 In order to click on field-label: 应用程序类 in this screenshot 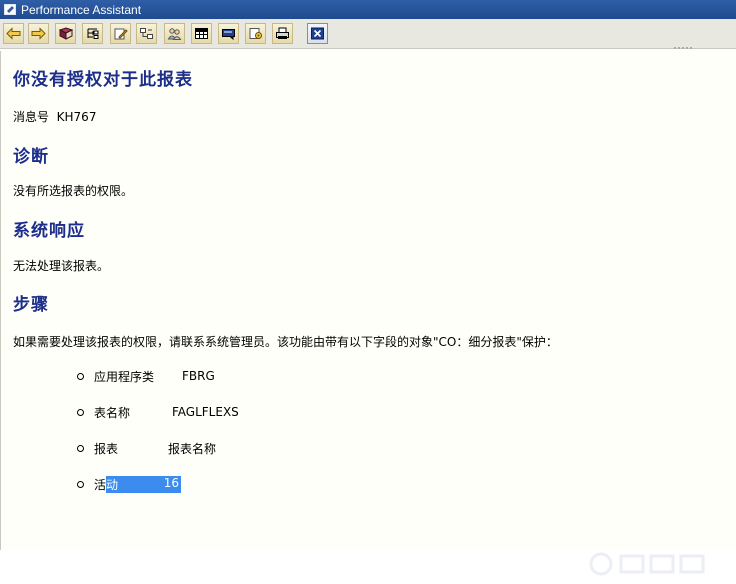, I will do `click(124, 376)`.